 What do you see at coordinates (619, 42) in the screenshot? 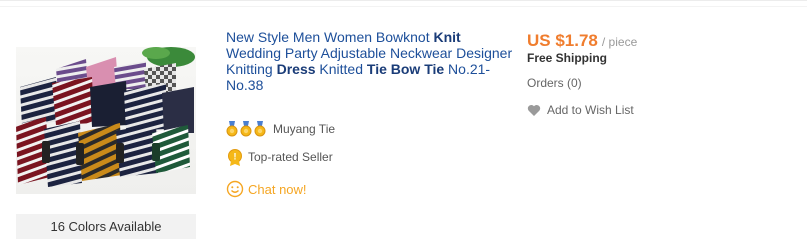
I see `price-unit: / piece` at bounding box center [619, 42].